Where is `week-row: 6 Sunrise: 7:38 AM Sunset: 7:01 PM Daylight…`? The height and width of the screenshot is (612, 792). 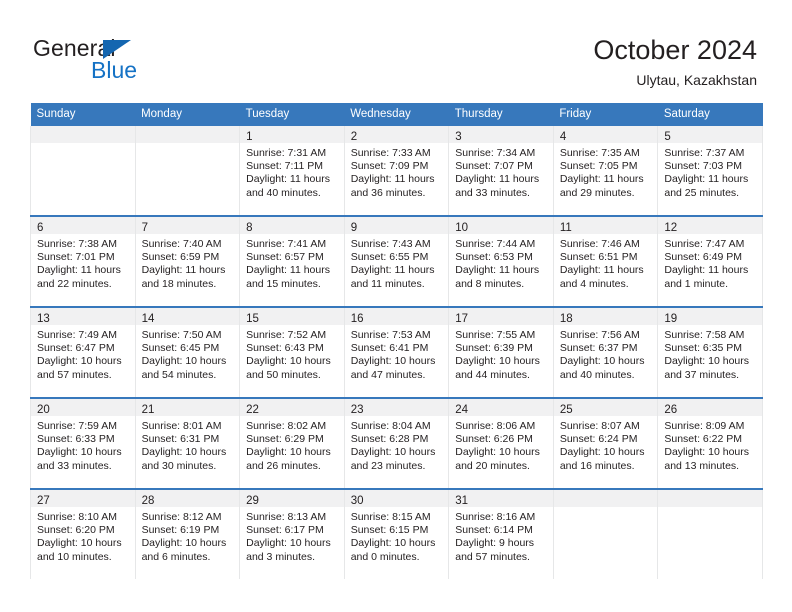
week-row: 6 Sunrise: 7:38 AM Sunset: 7:01 PM Daylight… is located at coordinates (396, 261).